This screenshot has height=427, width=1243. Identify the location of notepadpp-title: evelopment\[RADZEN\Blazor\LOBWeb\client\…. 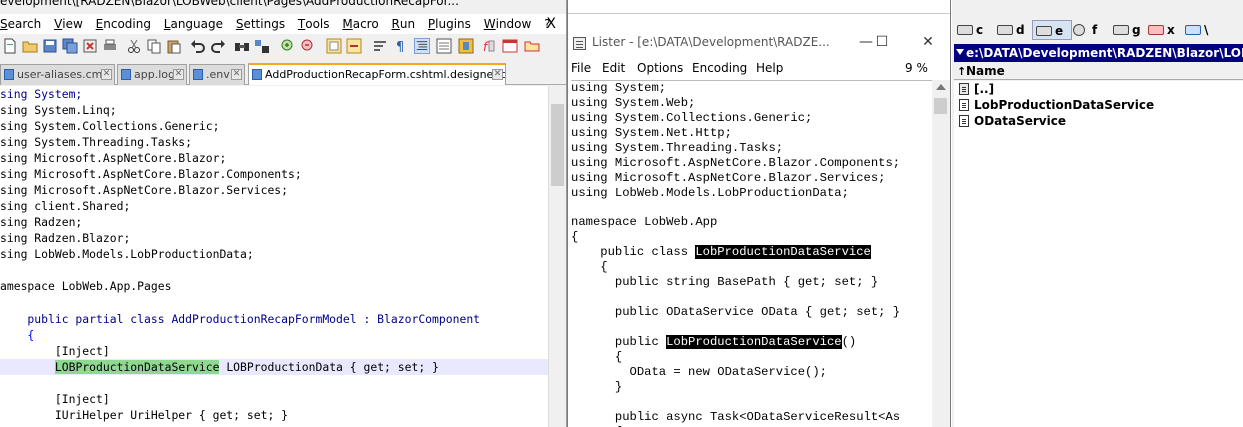
(229, 4).